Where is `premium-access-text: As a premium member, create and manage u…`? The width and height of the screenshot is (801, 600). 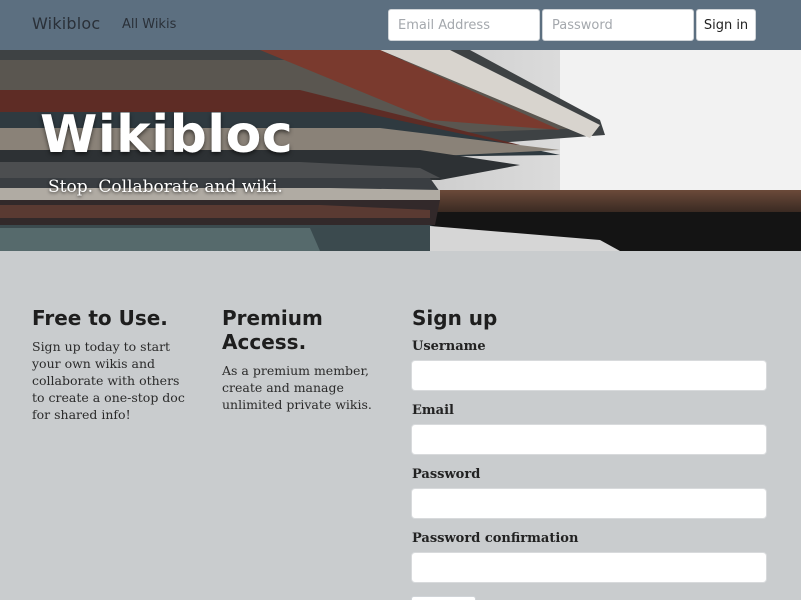 premium-access-text: As a premium member, create and manage u… is located at coordinates (297, 387).